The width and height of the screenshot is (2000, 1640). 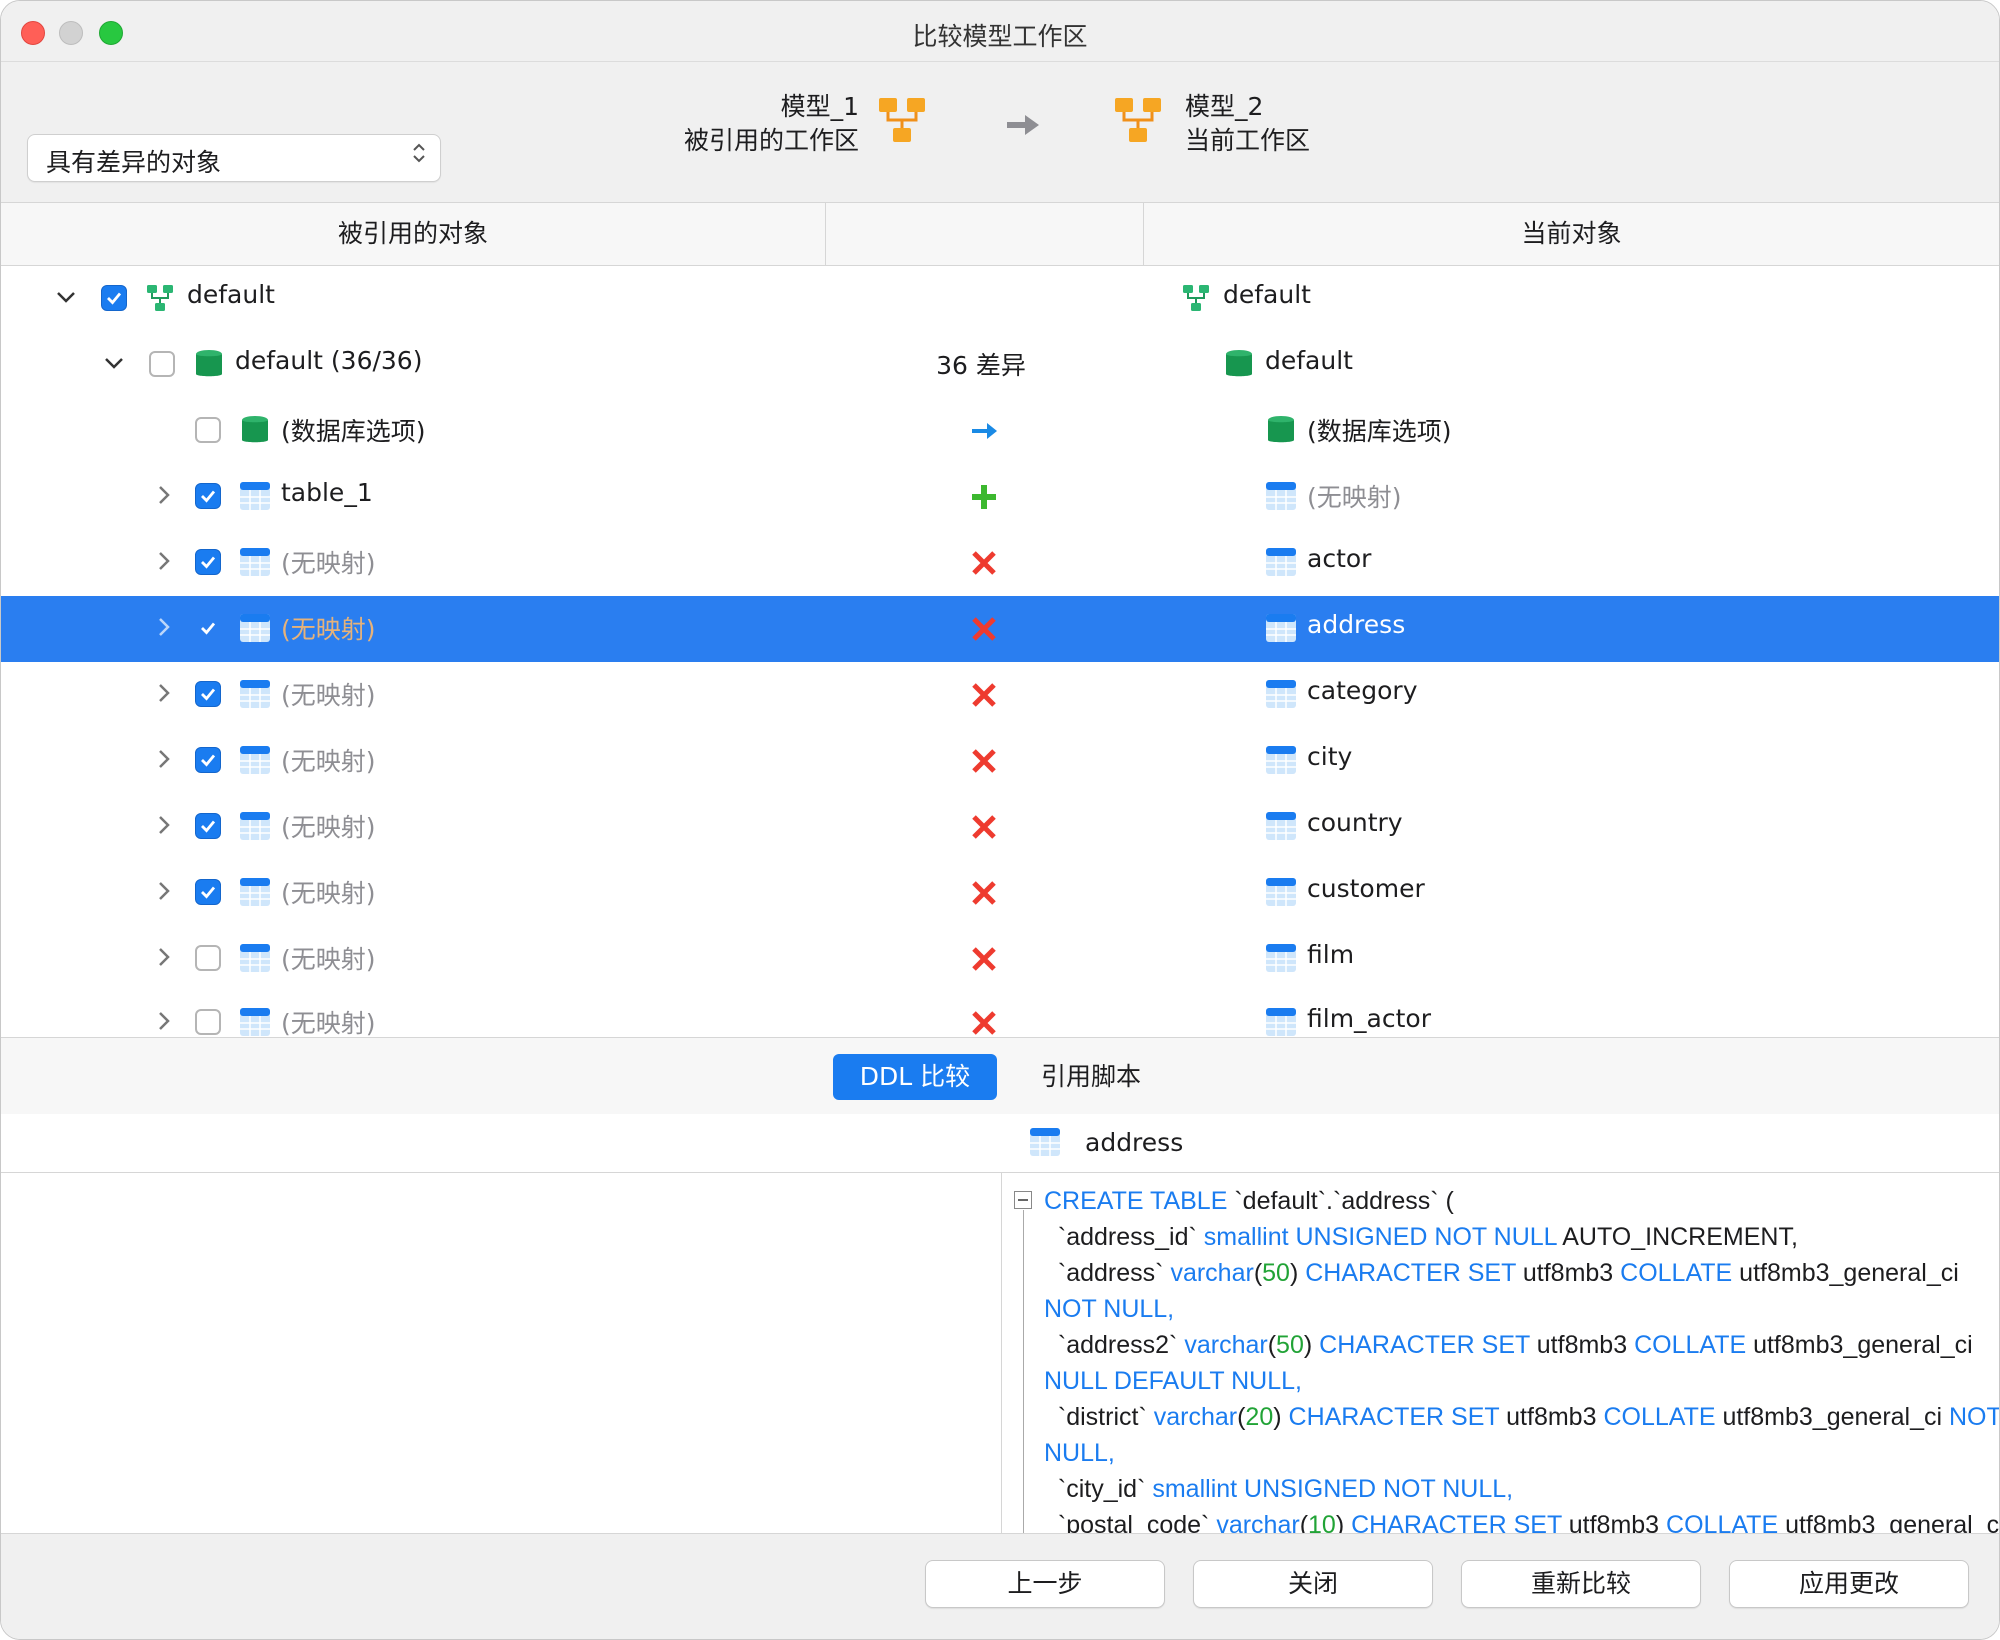 I want to click on chevron-updown-icon, so click(x=419, y=153).